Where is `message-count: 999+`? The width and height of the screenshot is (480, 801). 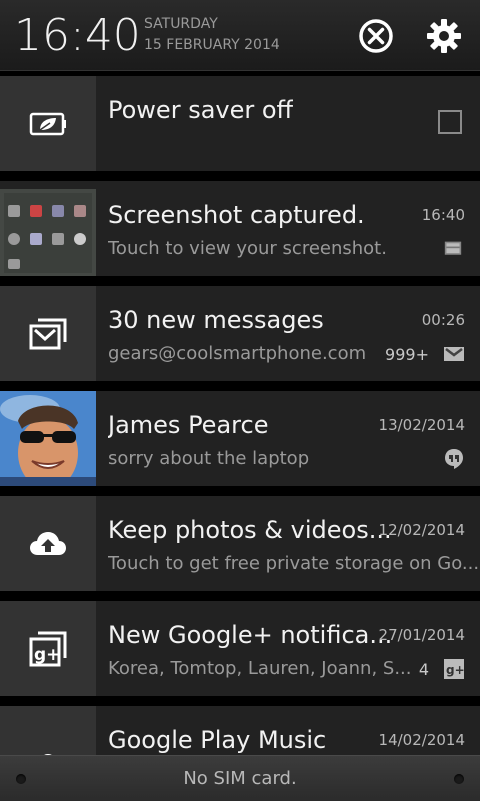 message-count: 999+ is located at coordinates (407, 354).